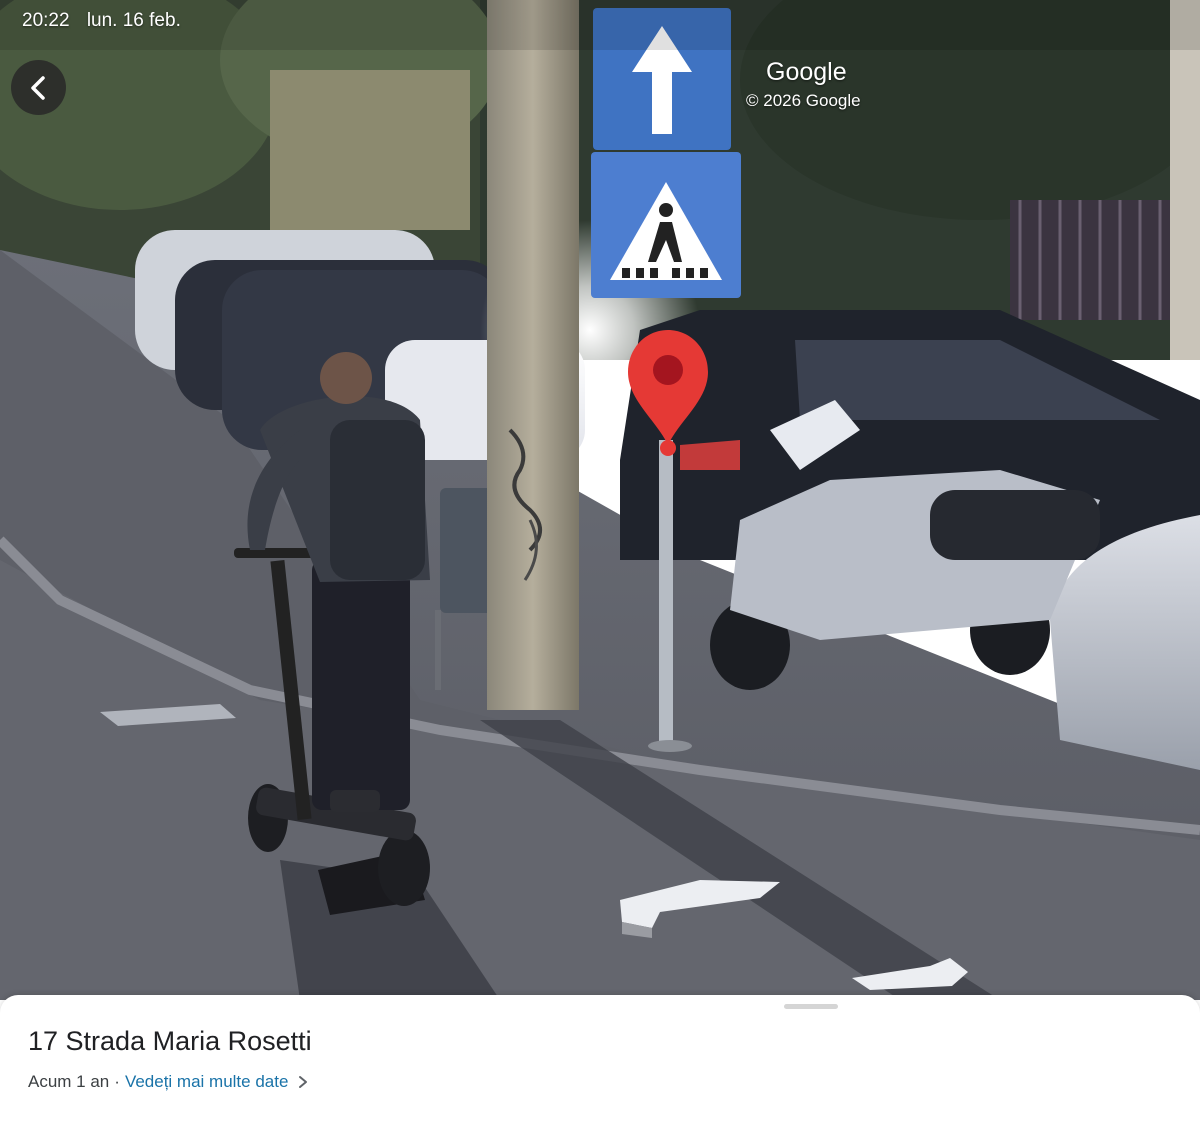 Image resolution: width=1200 pixels, height=1127 pixels. What do you see at coordinates (170, 1041) in the screenshot?
I see `address-title: 17 Strada Maria Rosetti` at bounding box center [170, 1041].